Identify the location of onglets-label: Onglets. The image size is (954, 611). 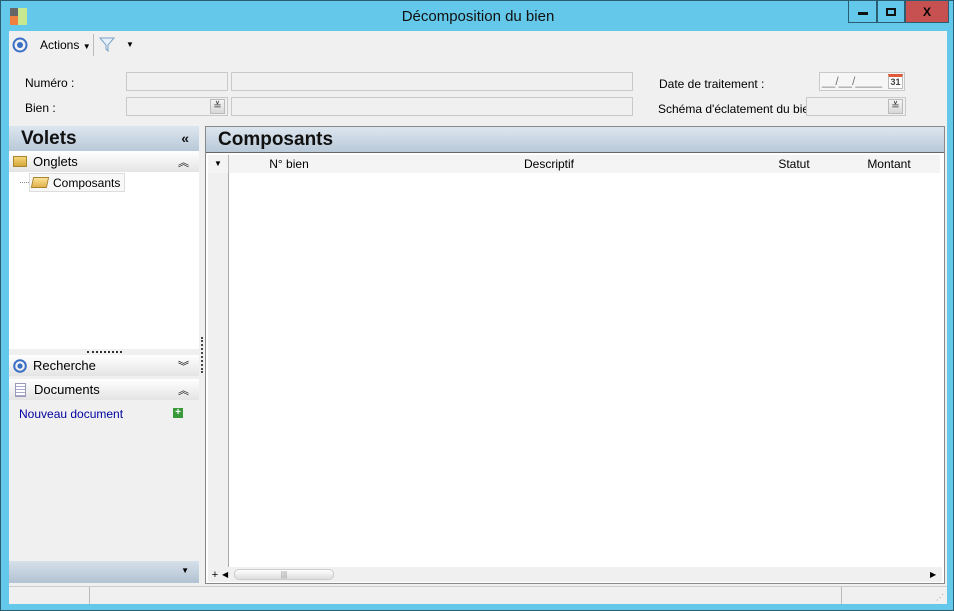
(55, 161).